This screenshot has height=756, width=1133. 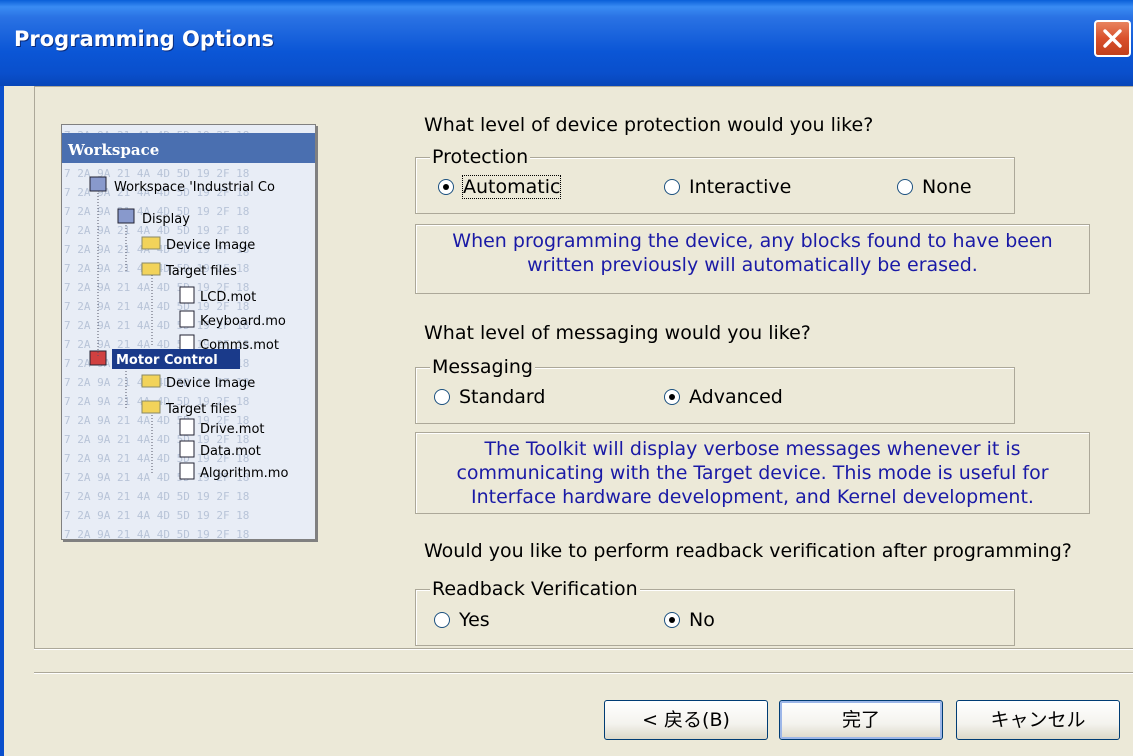 What do you see at coordinates (210, 245) in the screenshot?
I see `tree-device-image-1: Device Image` at bounding box center [210, 245].